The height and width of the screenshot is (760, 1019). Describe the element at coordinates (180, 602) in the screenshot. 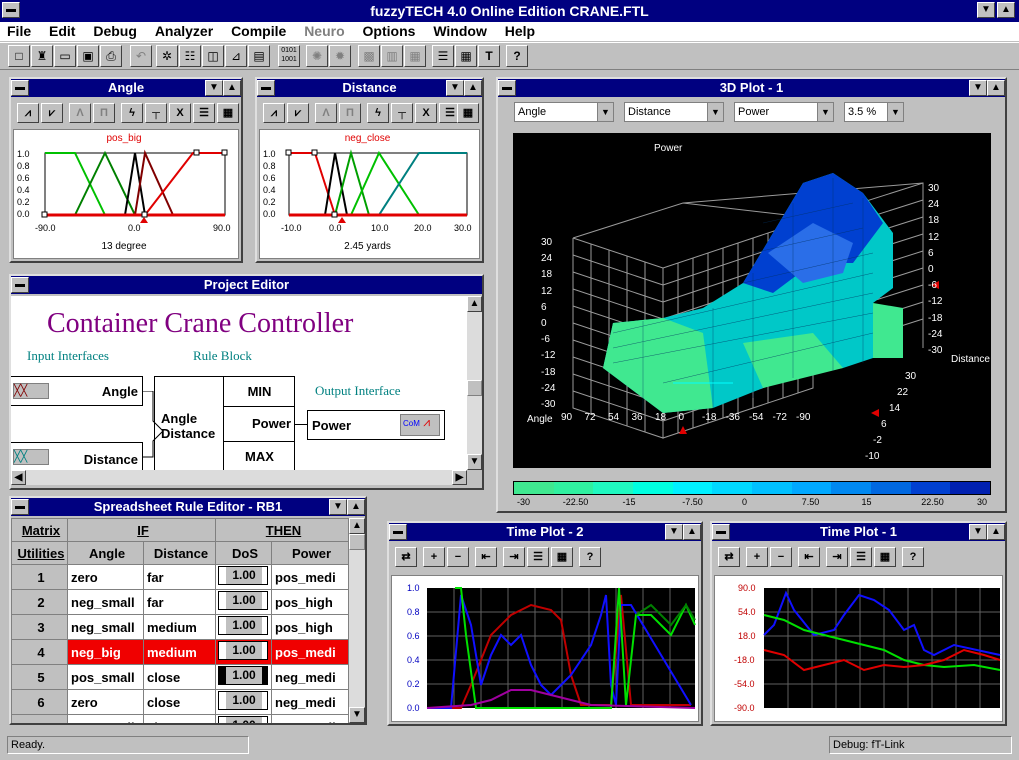

I see `rule-row: 2 neg_small far 1.00 pos_high` at that location.